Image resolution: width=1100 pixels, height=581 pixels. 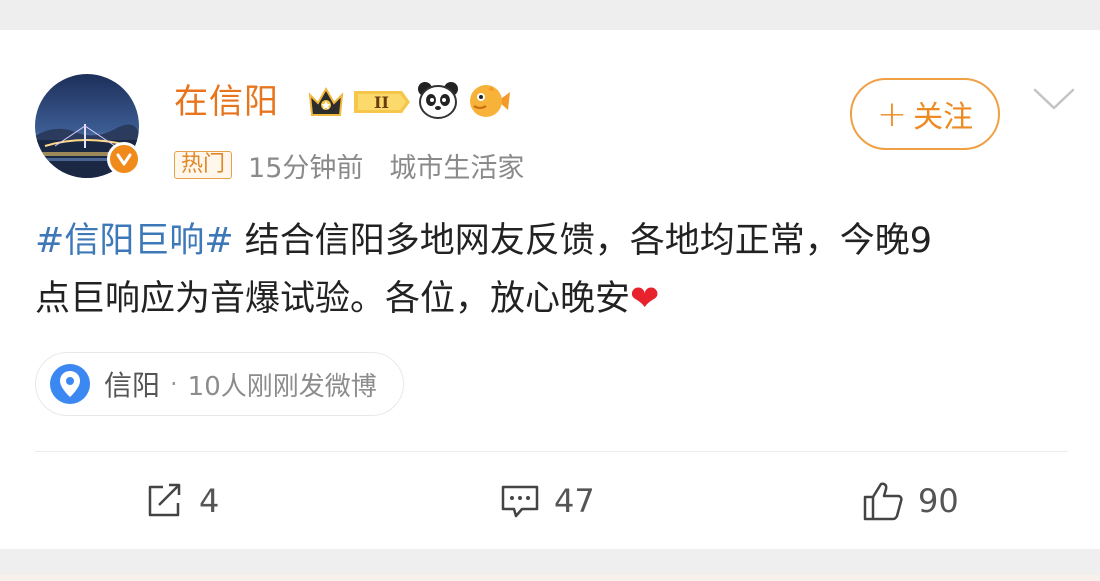 What do you see at coordinates (910, 501) in the screenshot?
I see `like-button: 90` at bounding box center [910, 501].